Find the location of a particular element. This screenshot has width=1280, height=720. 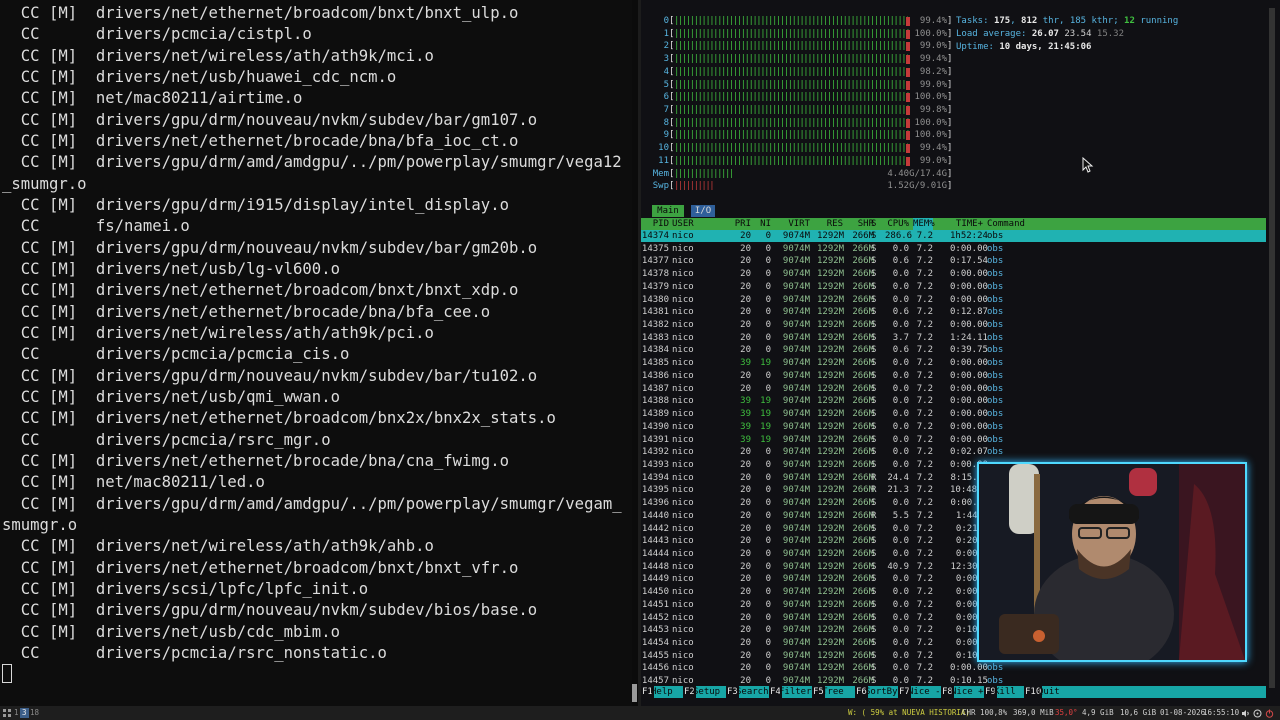

terminal-scrollbar is located at coordinates (634, 693).